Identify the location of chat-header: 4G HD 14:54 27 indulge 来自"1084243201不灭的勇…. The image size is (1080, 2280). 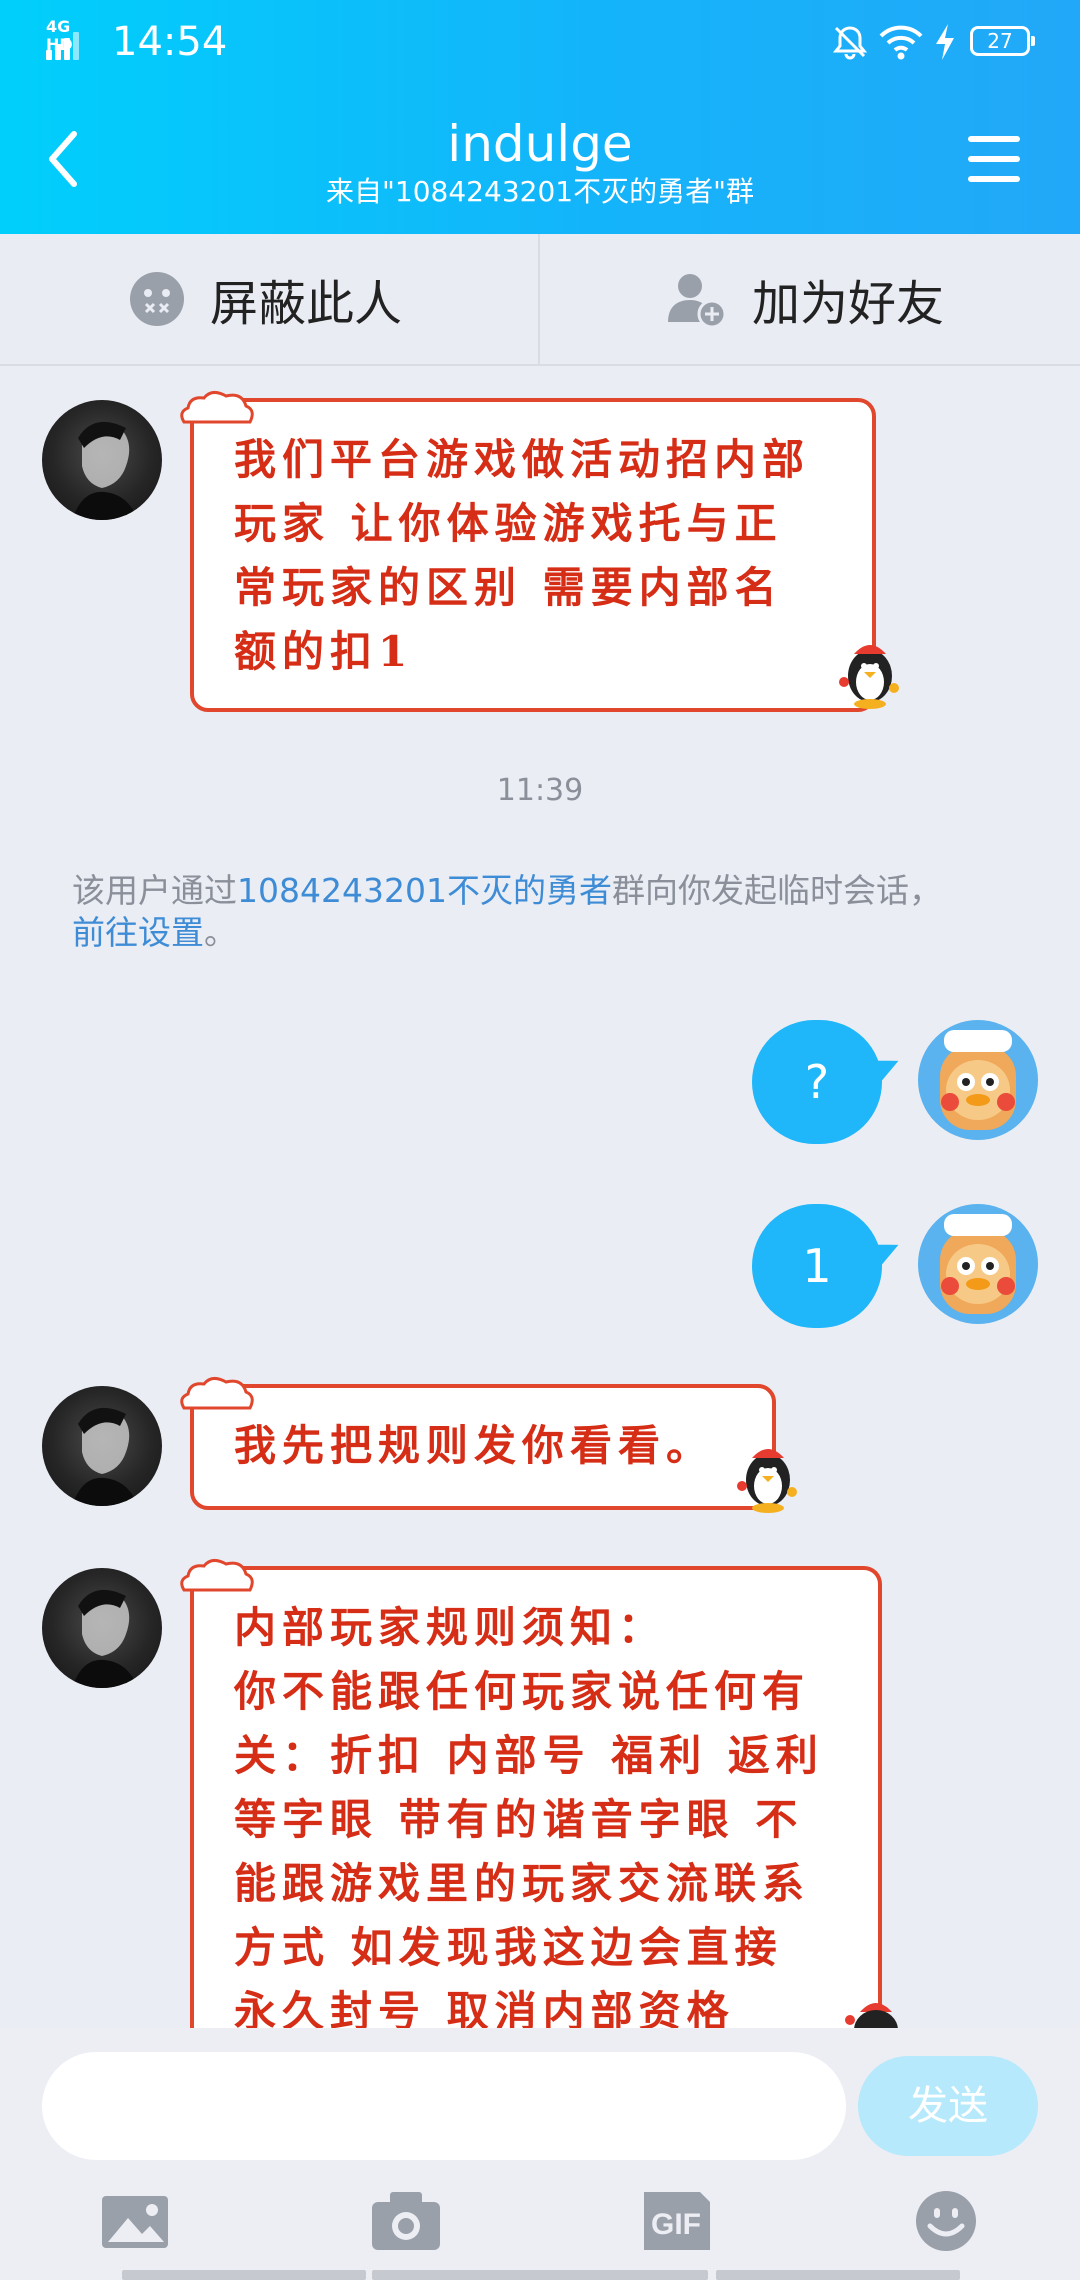
(540, 117).